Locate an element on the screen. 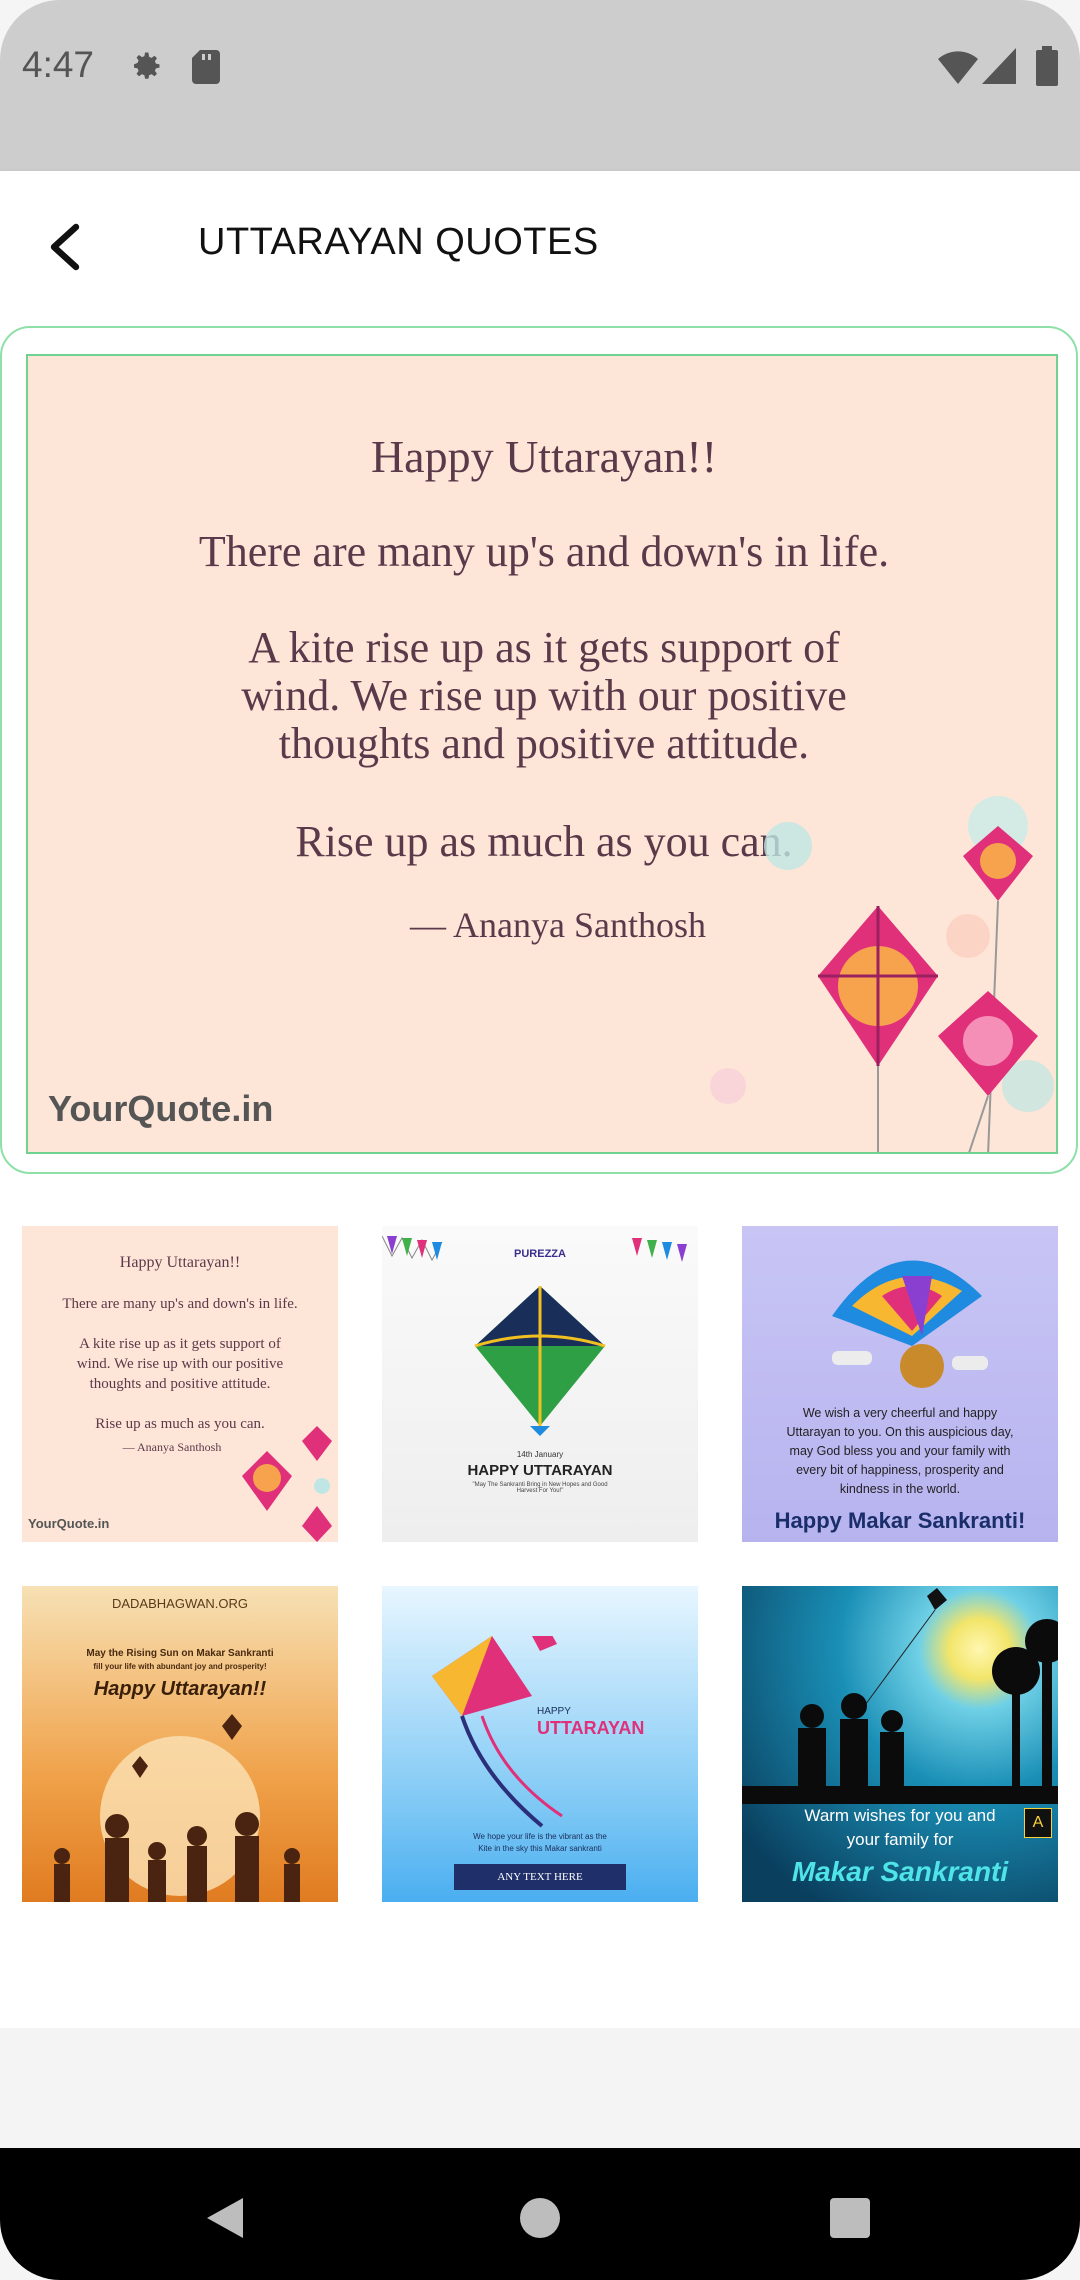 This screenshot has height=2280, width=1080. navigation-bar is located at coordinates (540, 2214).